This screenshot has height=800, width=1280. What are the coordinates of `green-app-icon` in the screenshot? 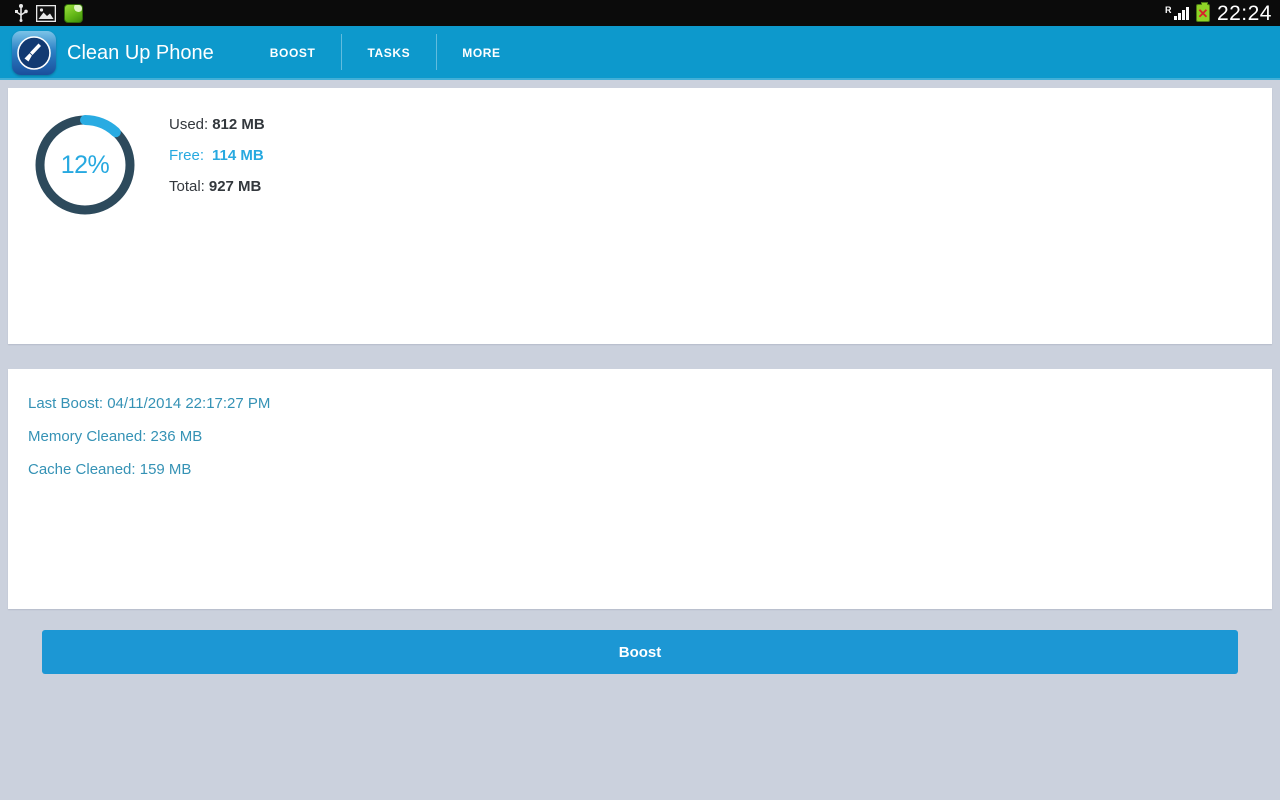 It's located at (73, 13).